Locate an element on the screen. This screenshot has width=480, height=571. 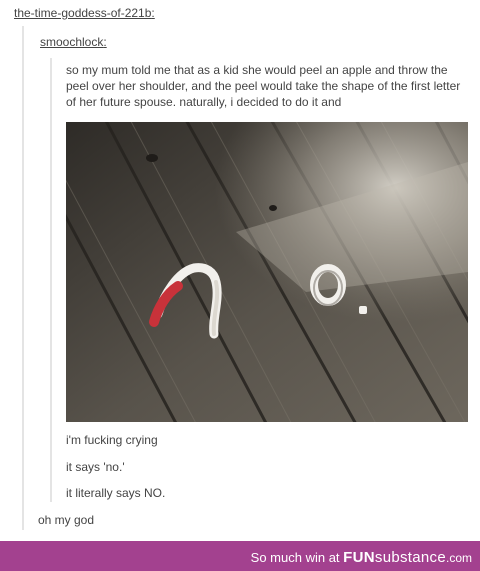
reblogger-username: the-time-goddess-of-221b is located at coordinates (82, 13).